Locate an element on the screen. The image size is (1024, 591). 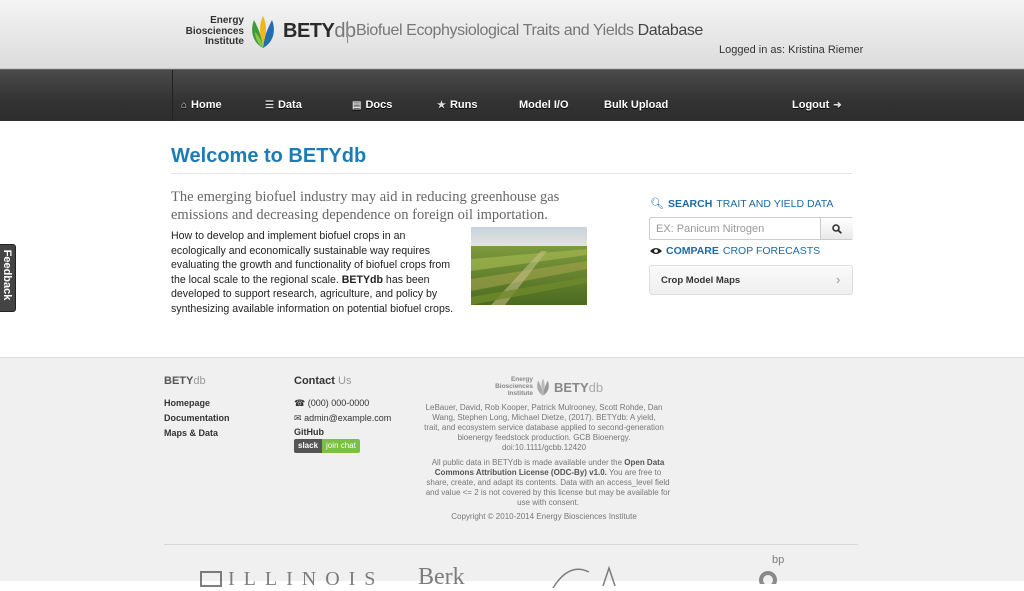
footer-link-github: GitHub is located at coordinates (309, 432).